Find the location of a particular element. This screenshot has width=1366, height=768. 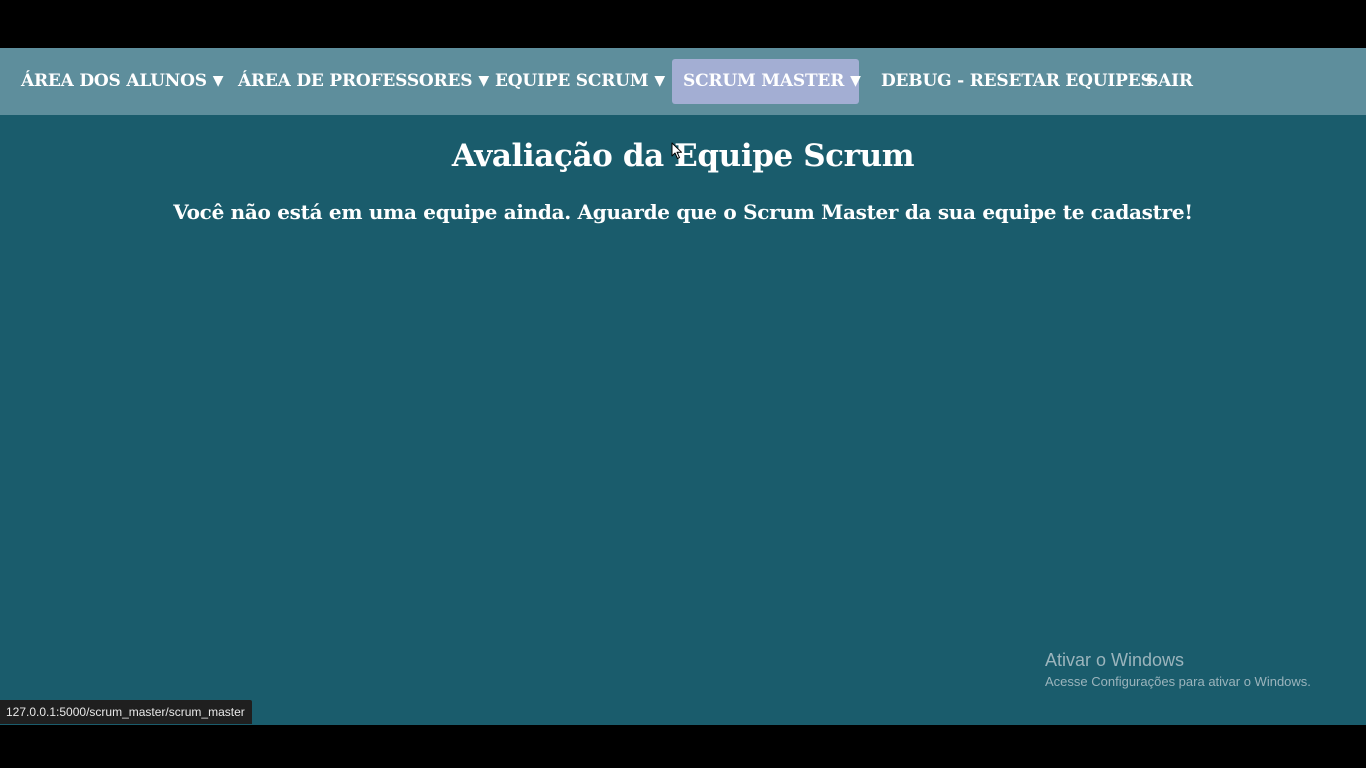

nav-item-label: EQUIPE SCRUM is located at coordinates (572, 81).